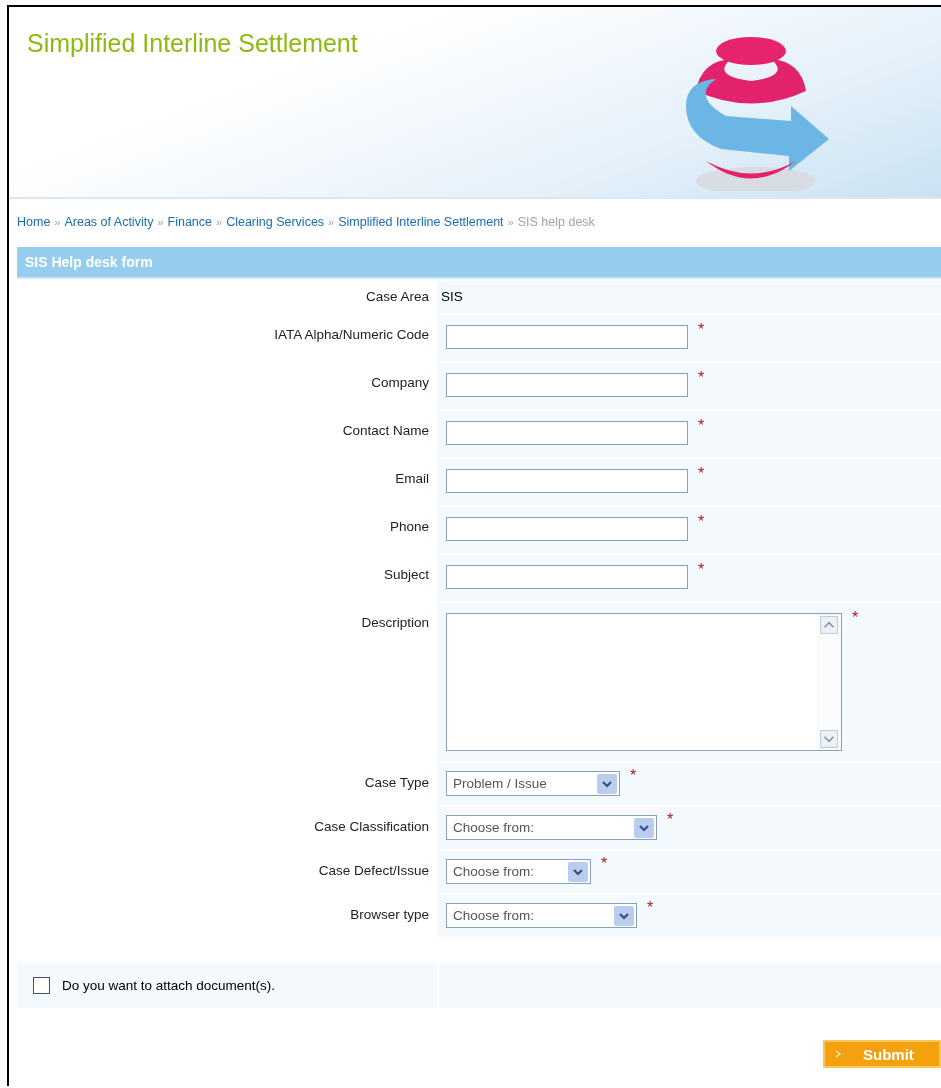 The image size is (941, 1088). What do you see at coordinates (479, 263) in the screenshot?
I see `form-title: SIS Help desk form` at bounding box center [479, 263].